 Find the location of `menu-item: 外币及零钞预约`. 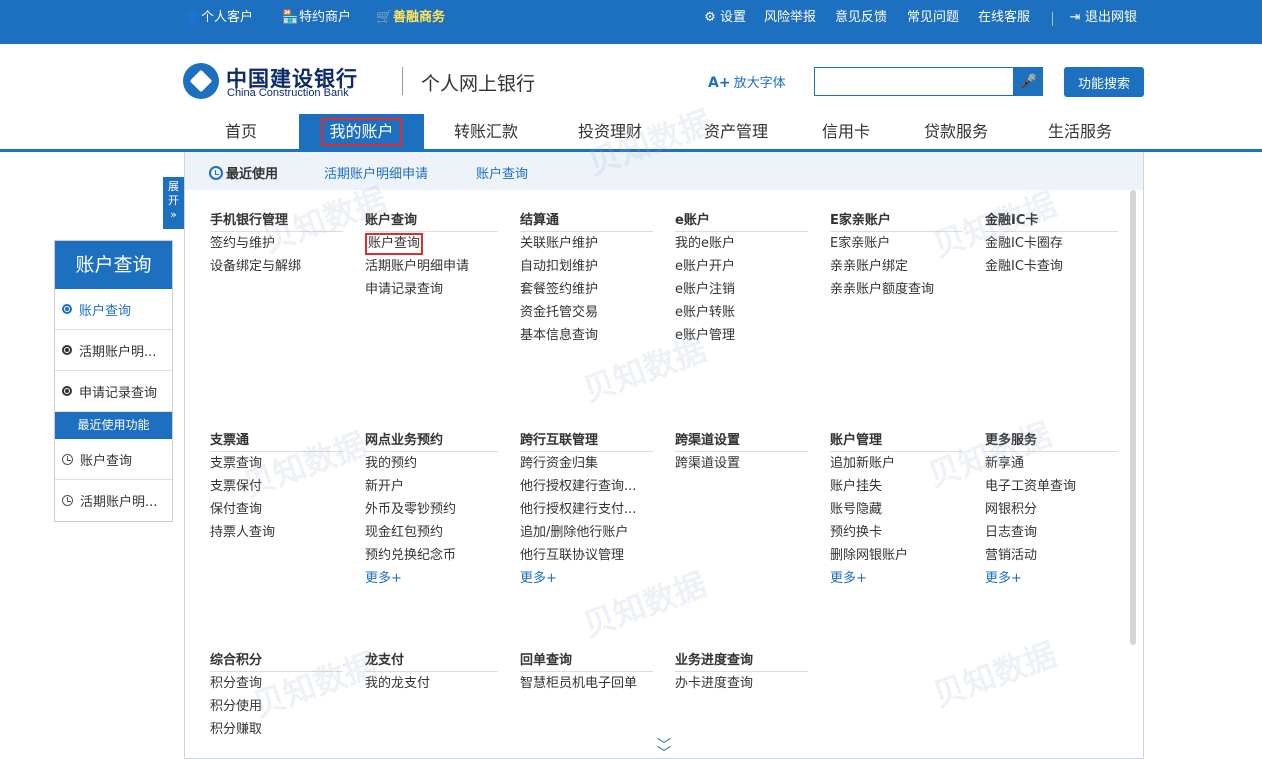

menu-item: 外币及零钞预约 is located at coordinates (431, 509).